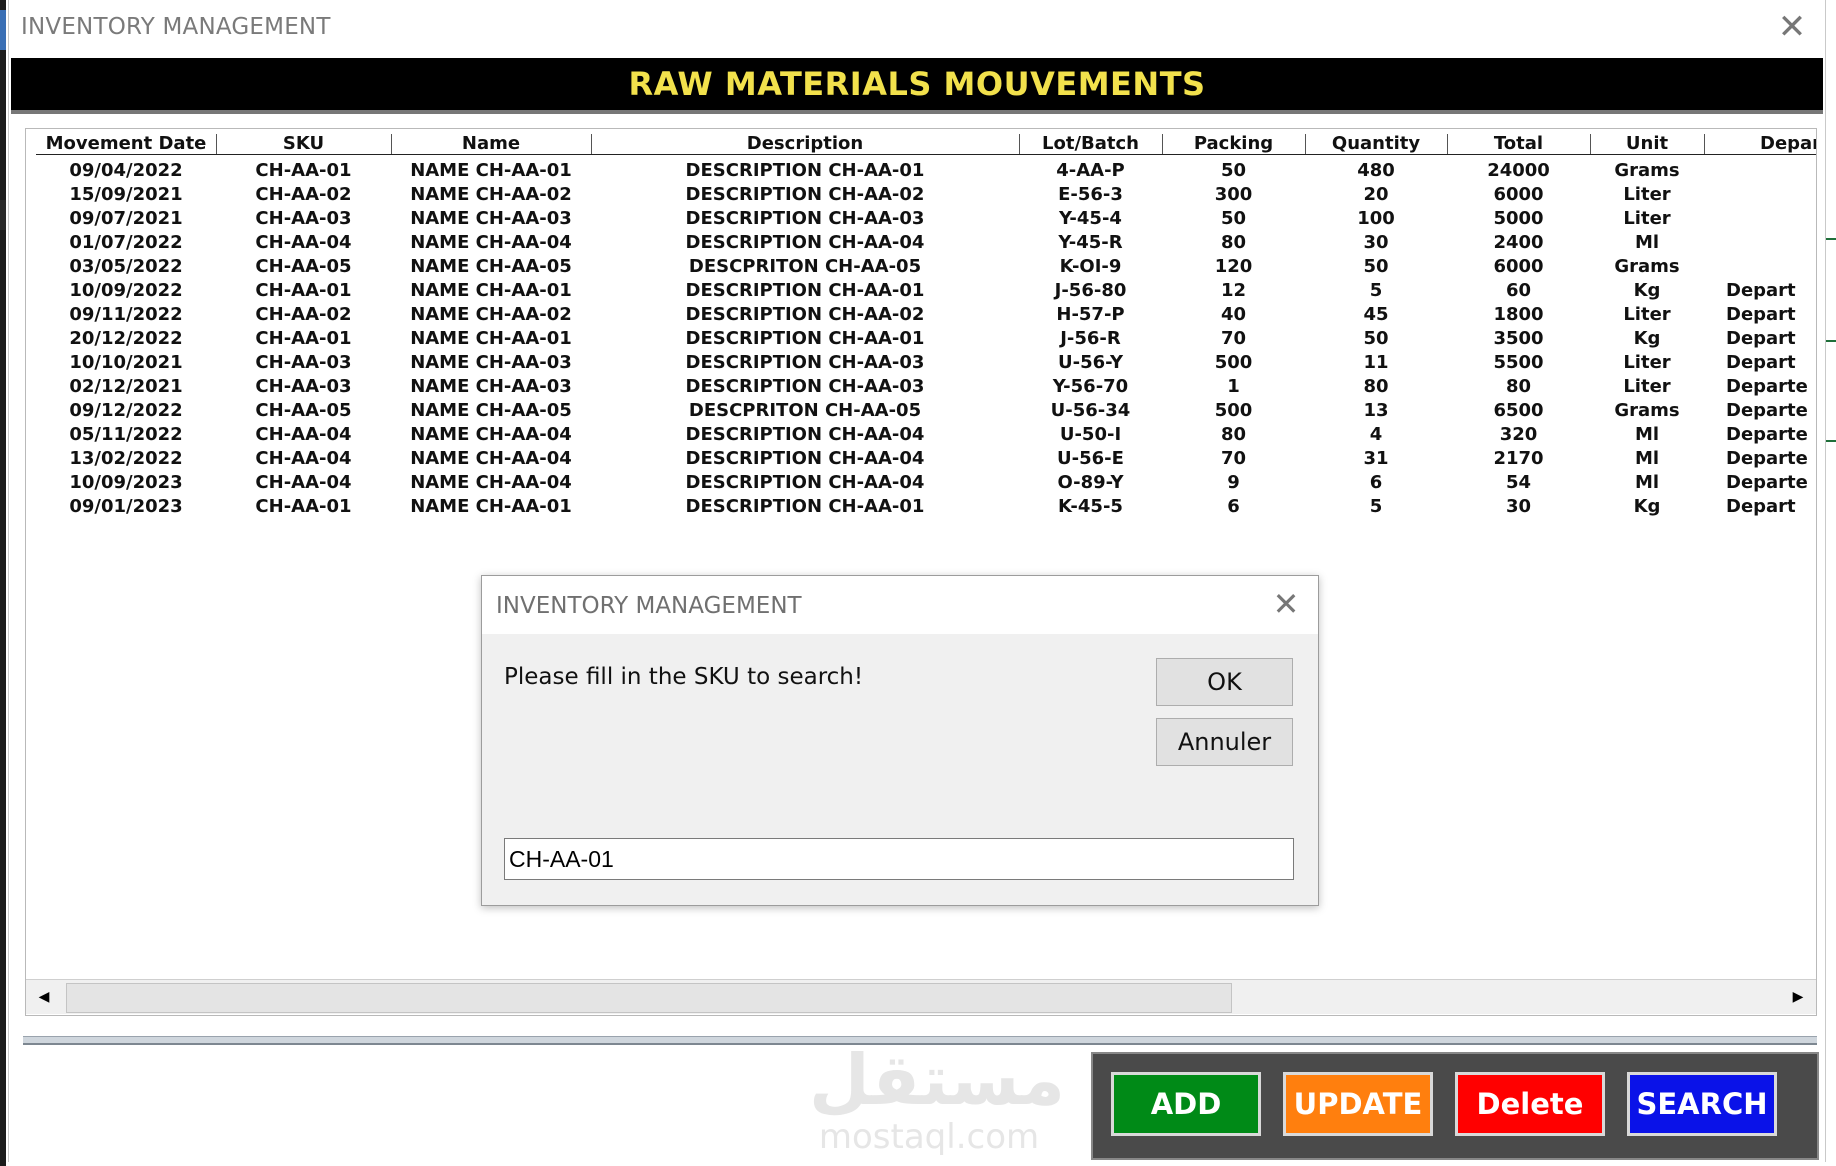 Image resolution: width=1836 pixels, height=1166 pixels. Describe the element at coordinates (1358, 1104) in the screenshot. I see `update-button: UPDATE` at that location.